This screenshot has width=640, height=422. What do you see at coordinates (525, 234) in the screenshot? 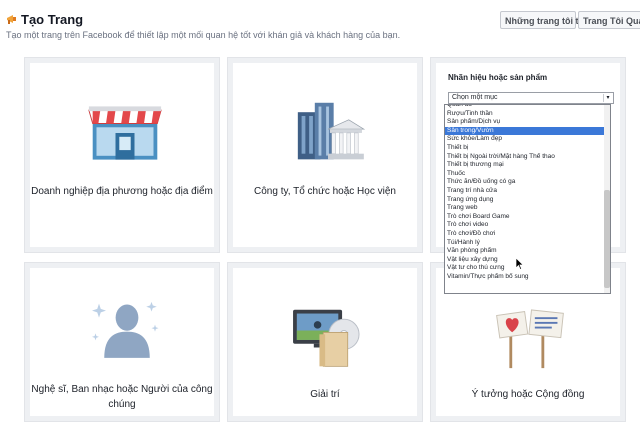
I see `dropdown-option: Trò chơi/Đồ chơi` at bounding box center [525, 234].